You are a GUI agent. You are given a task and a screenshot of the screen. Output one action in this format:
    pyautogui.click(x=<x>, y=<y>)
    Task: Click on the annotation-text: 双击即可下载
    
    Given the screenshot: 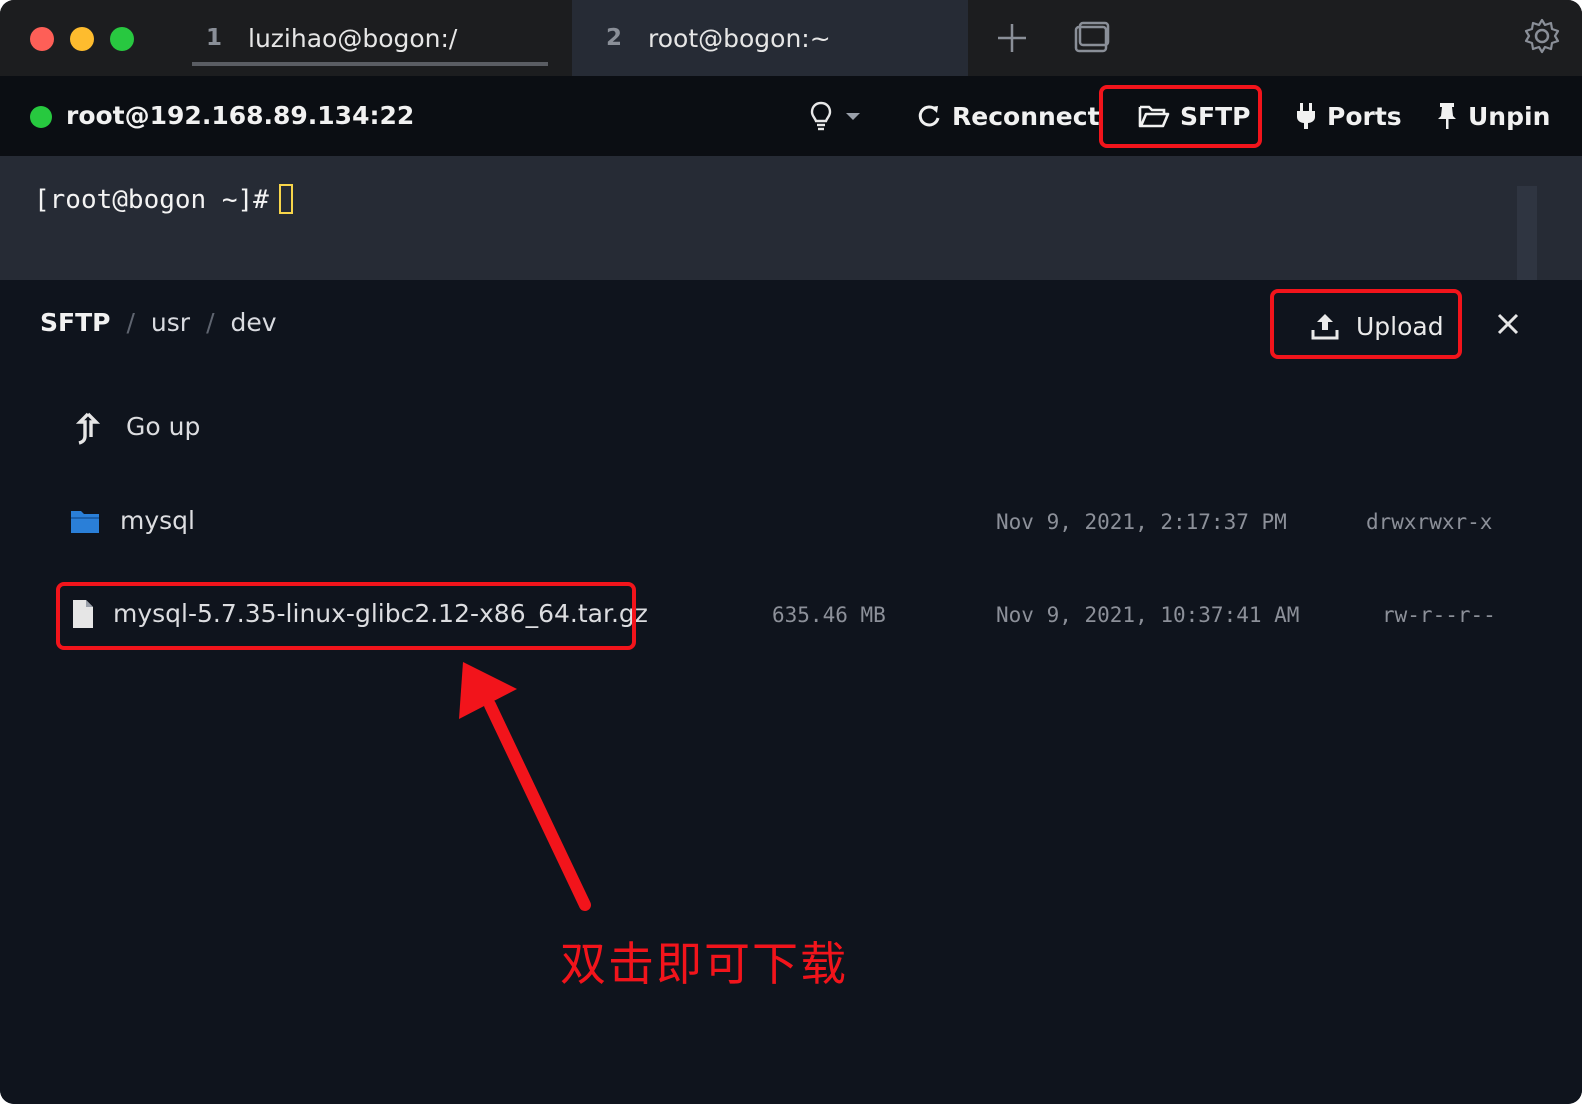 What is the action you would take?
    pyautogui.click(x=704, y=964)
    